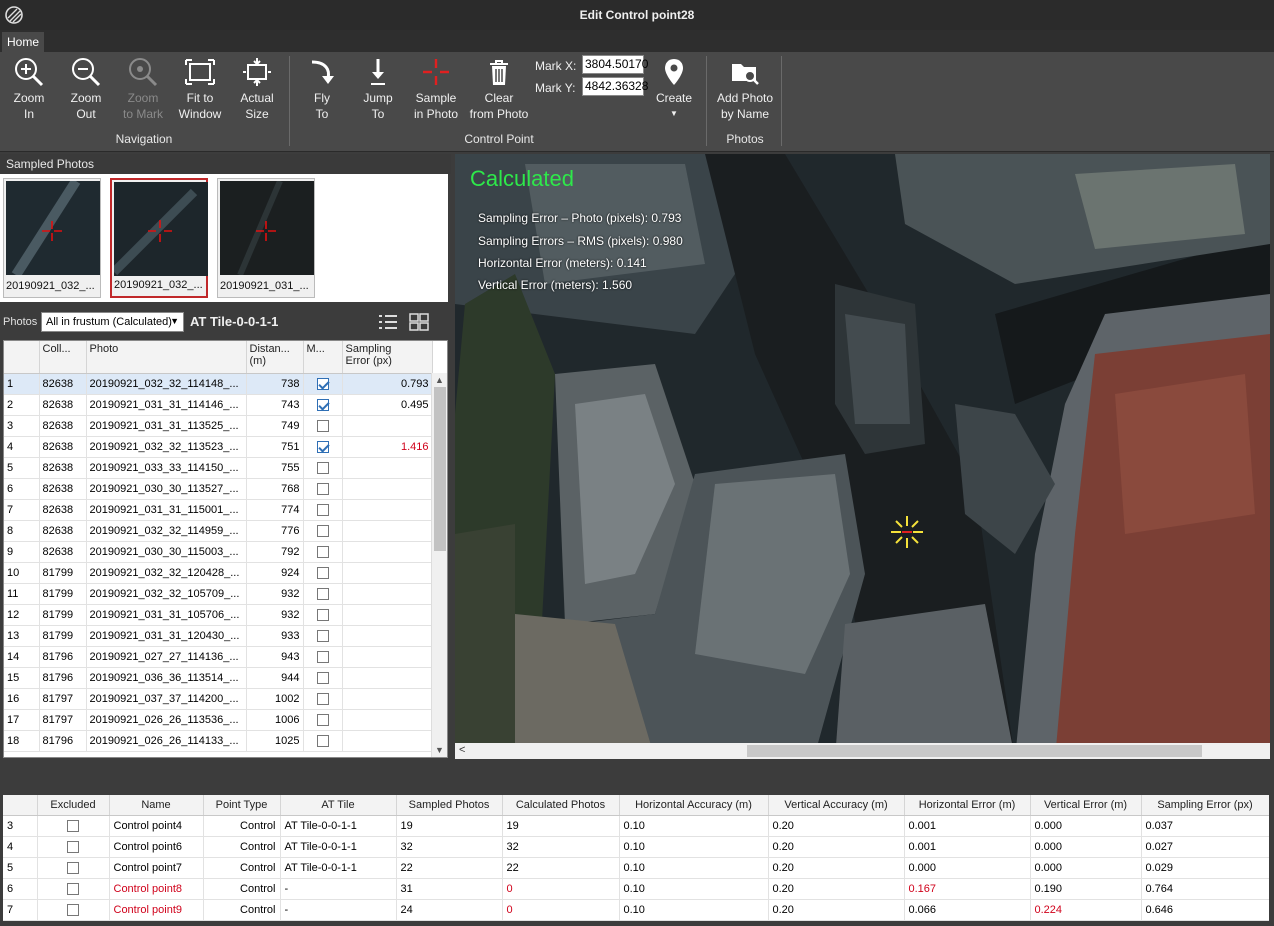 The width and height of the screenshot is (1274, 926). Describe the element at coordinates (143, 92) in the screenshot. I see `zoom-to-mark-button: Zoom to Mark` at that location.